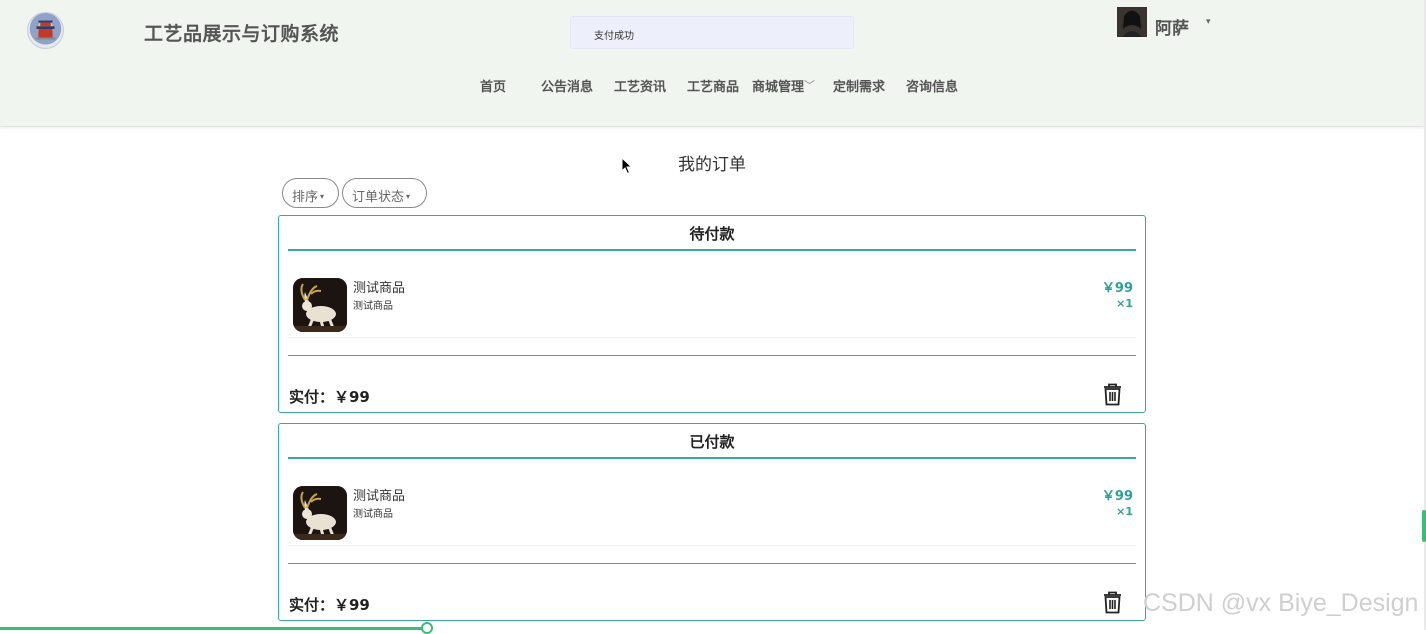  Describe the element at coordinates (567, 85) in the screenshot. I see `nav-notices: 公告消息` at that location.